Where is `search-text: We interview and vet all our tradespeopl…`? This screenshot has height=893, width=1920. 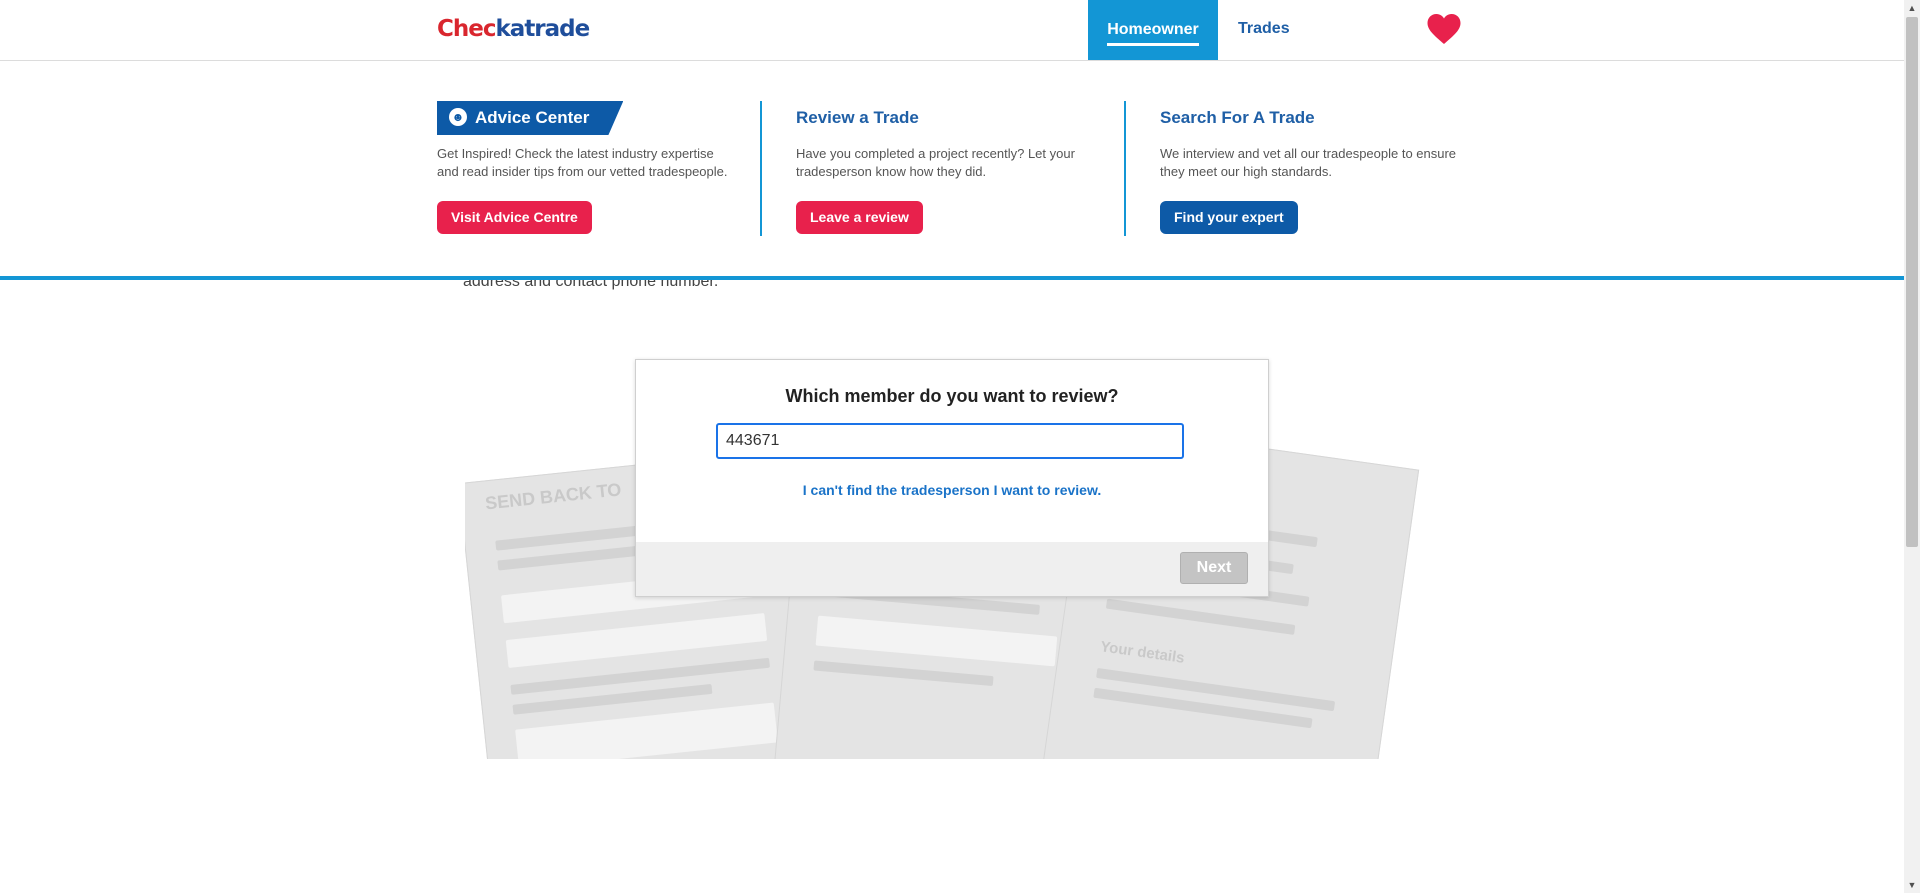 search-text: We interview and vet all our tradespeopl… is located at coordinates (1308, 162).